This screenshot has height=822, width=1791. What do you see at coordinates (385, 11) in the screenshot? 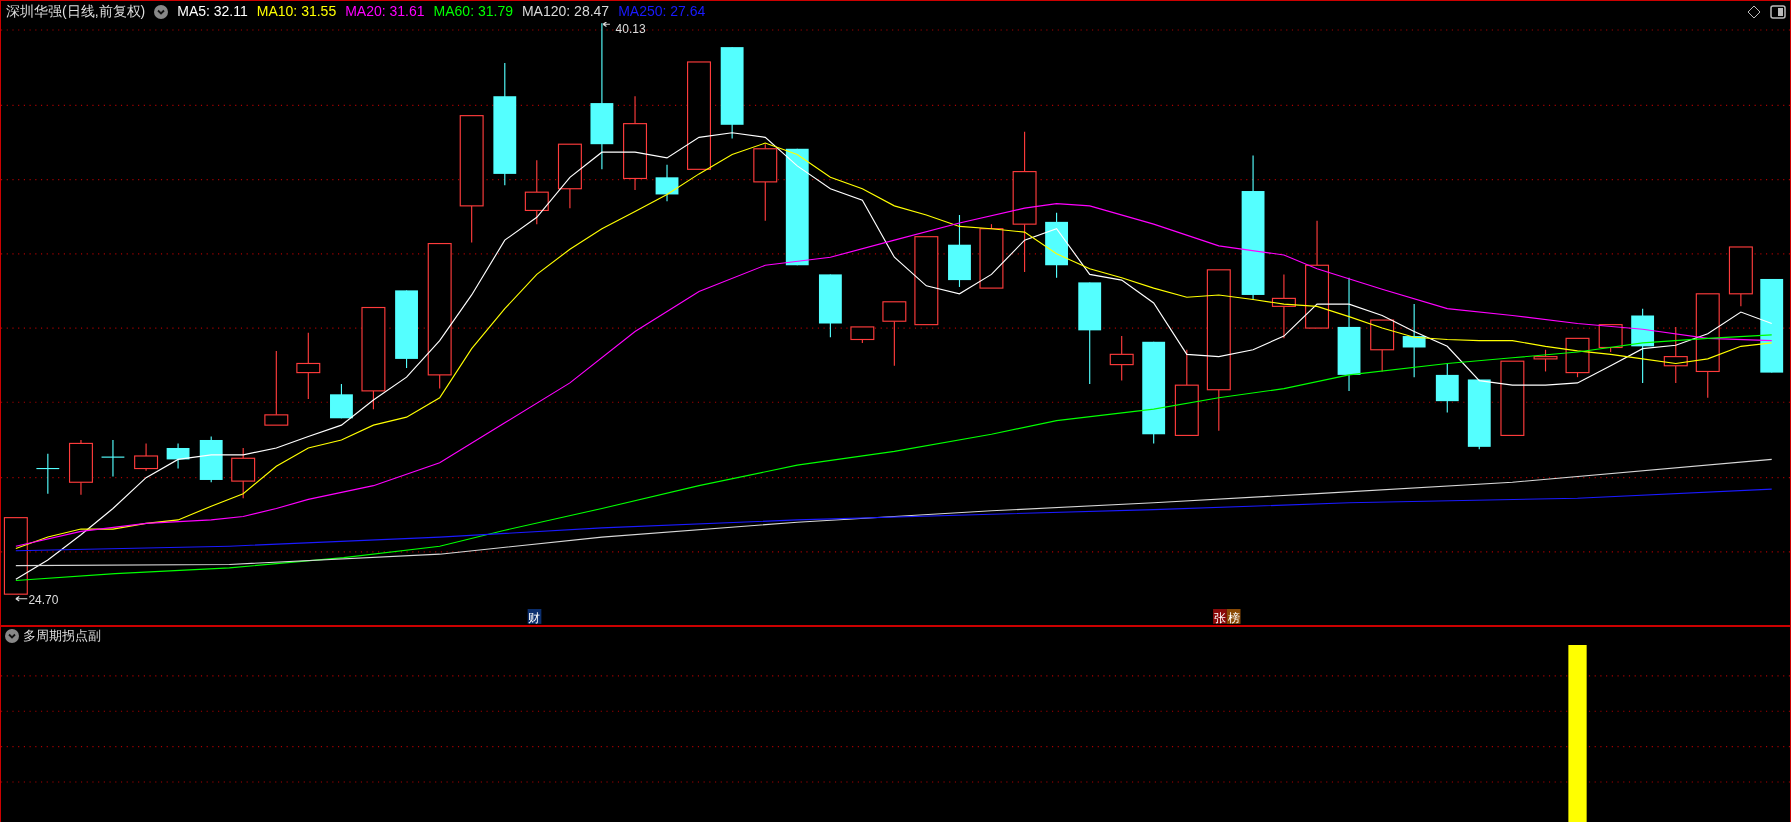
I see `moving-average-label: MA20: 31.61` at bounding box center [385, 11].